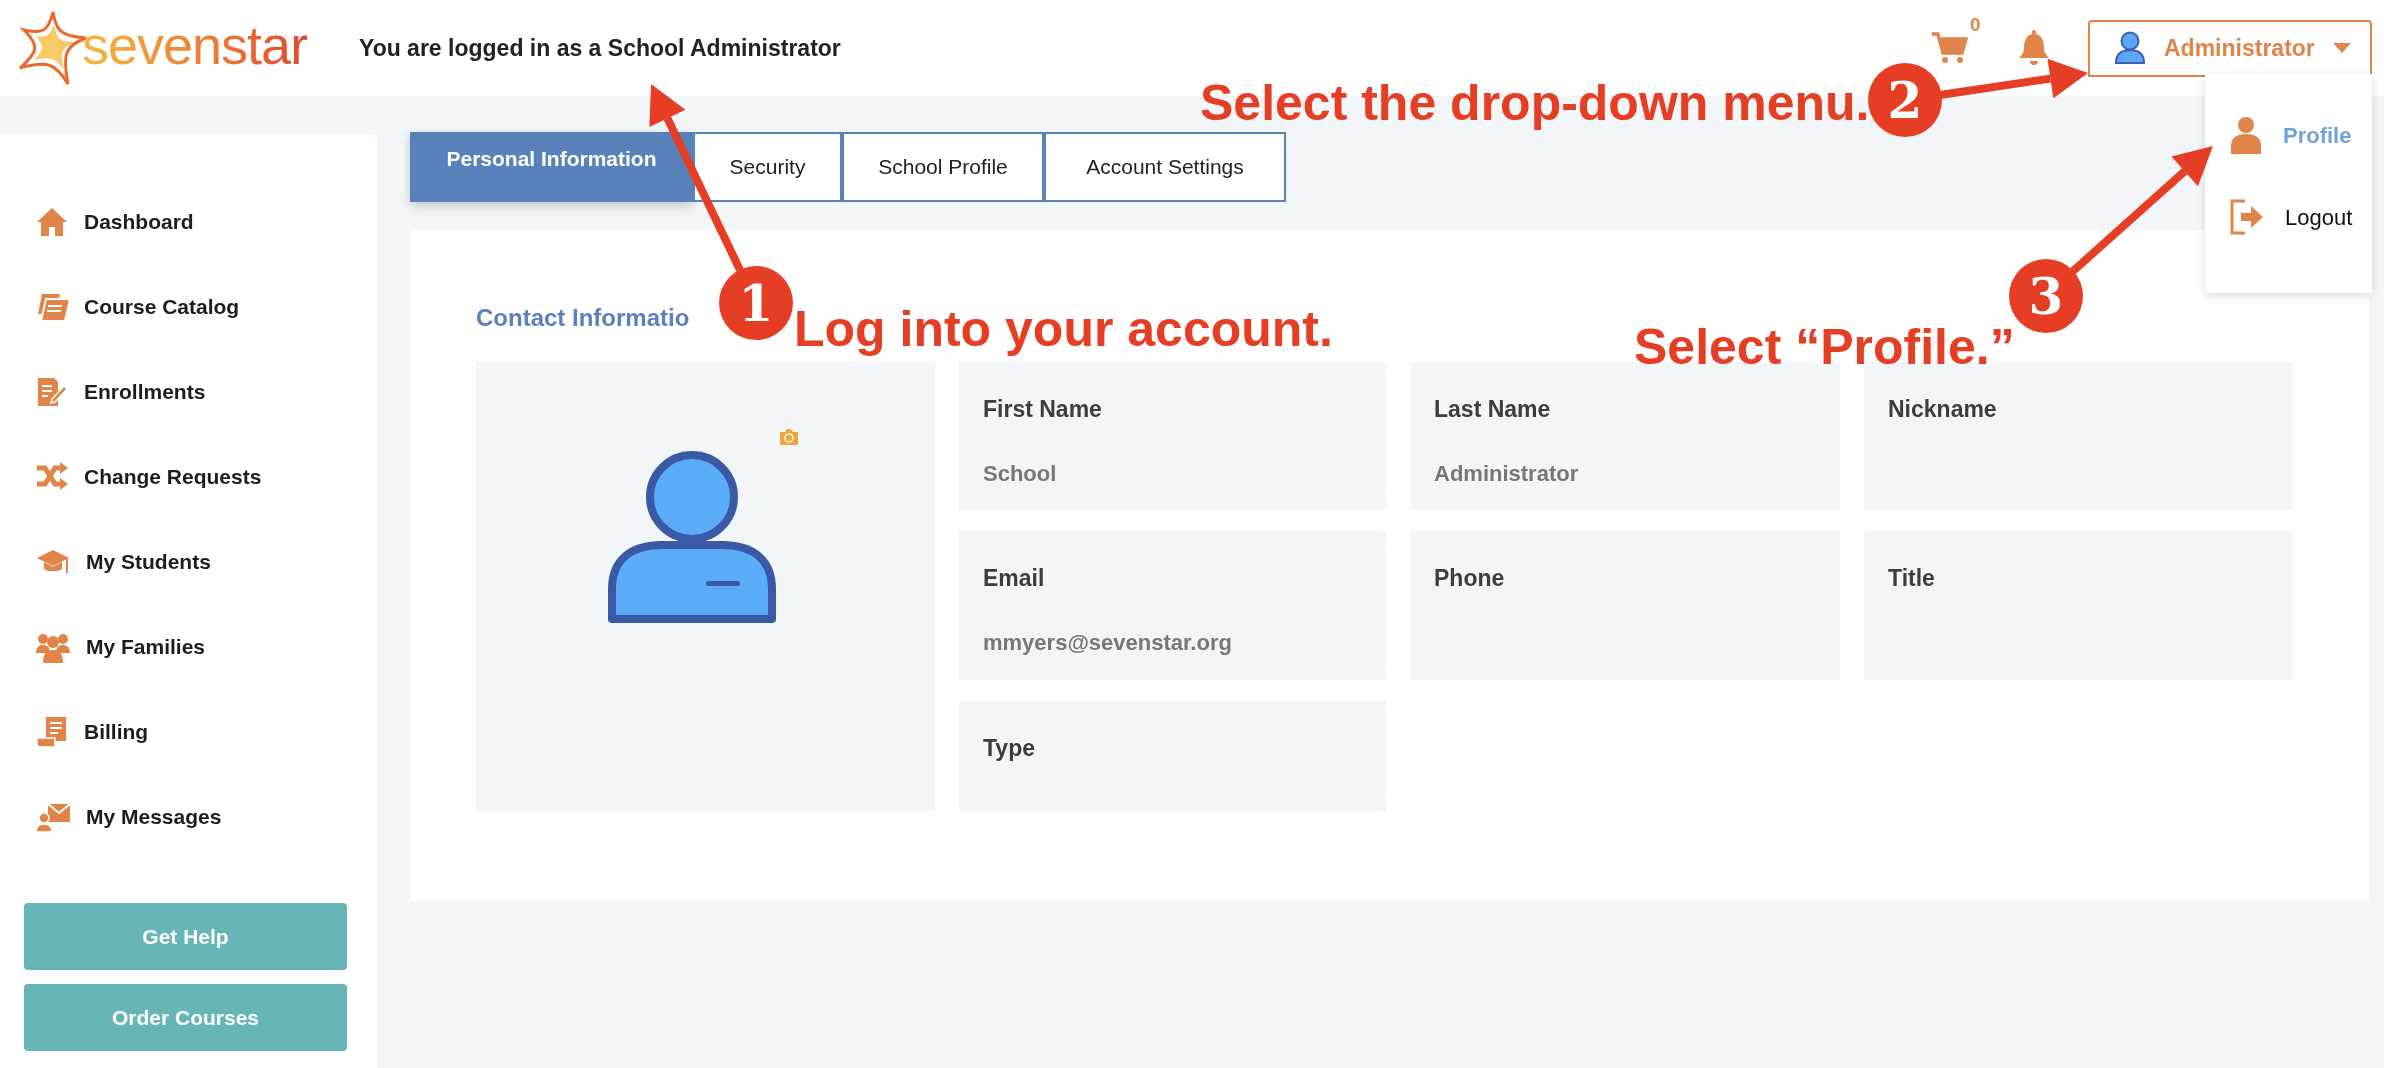 The image size is (2384, 1068). I want to click on dropdown-menu-item: Logout, so click(2300, 217).